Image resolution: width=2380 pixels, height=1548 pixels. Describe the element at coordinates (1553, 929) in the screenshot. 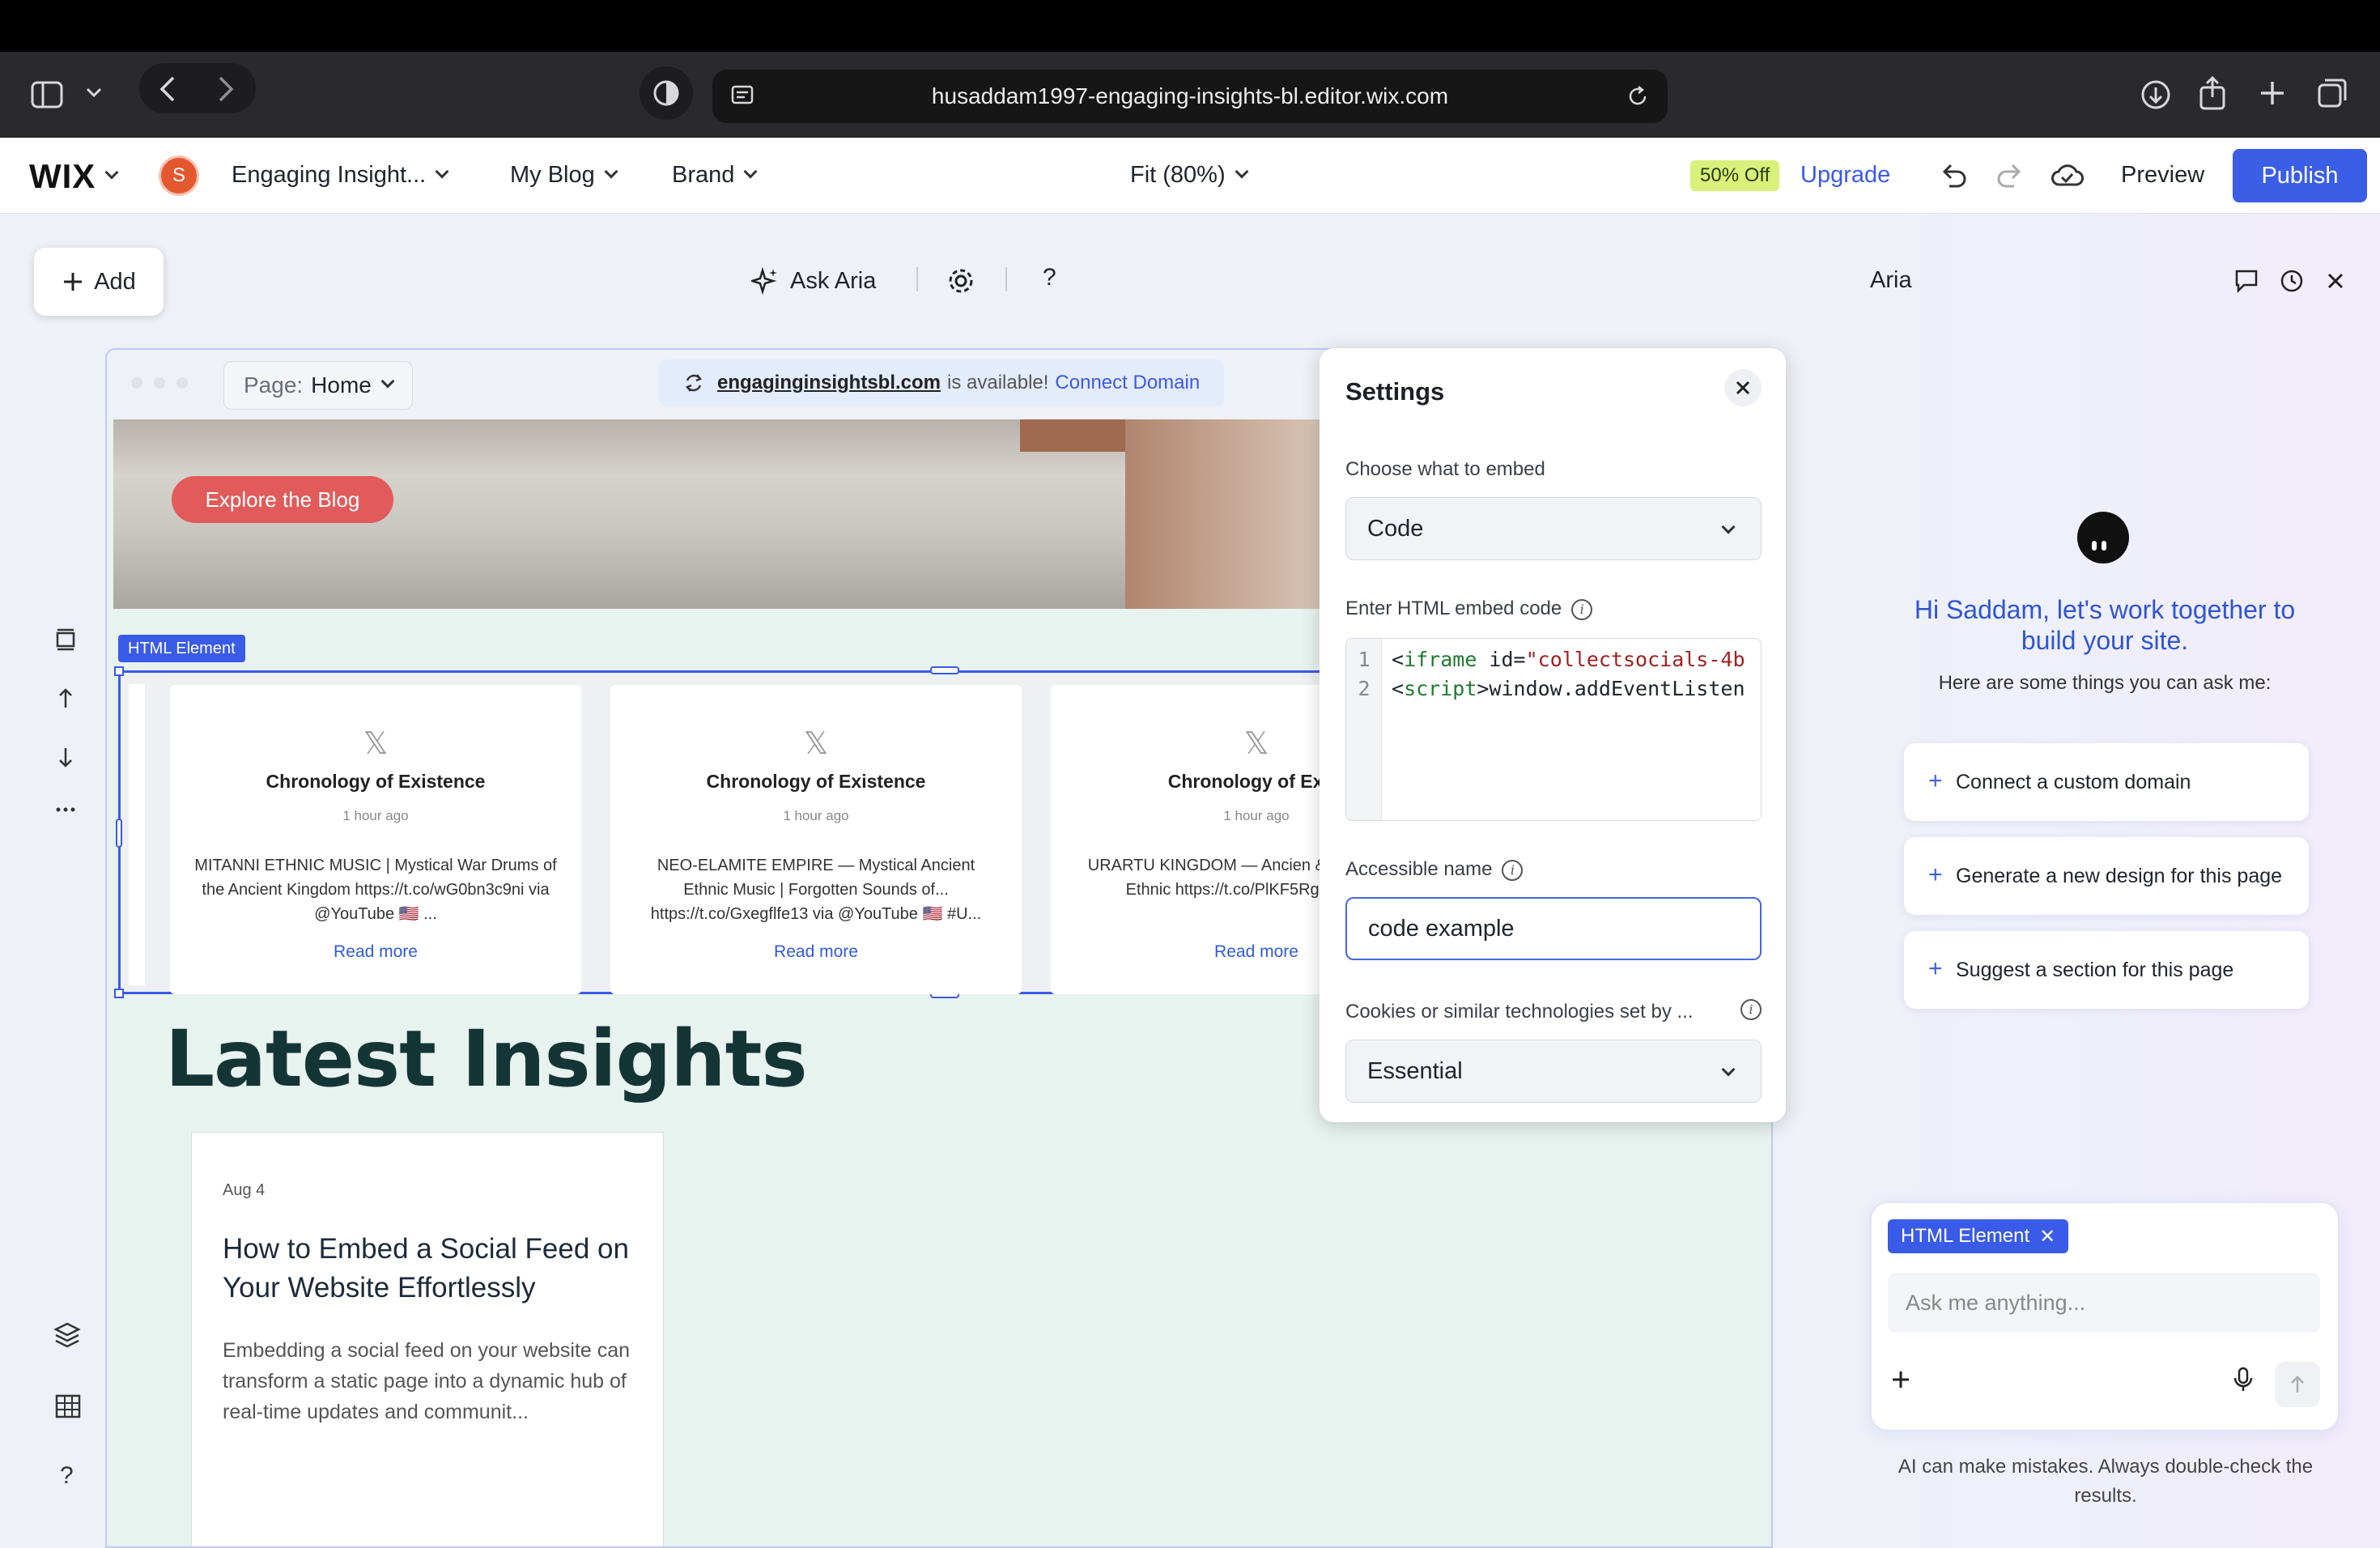

I see `accessible-name-input: code example` at that location.